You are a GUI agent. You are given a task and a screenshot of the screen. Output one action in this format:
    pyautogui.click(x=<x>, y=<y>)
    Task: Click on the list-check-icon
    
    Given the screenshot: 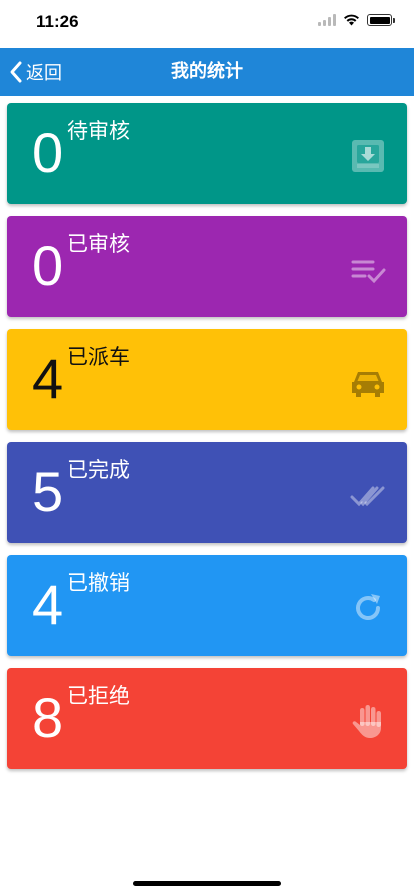 What is the action you would take?
    pyautogui.click(x=368, y=269)
    